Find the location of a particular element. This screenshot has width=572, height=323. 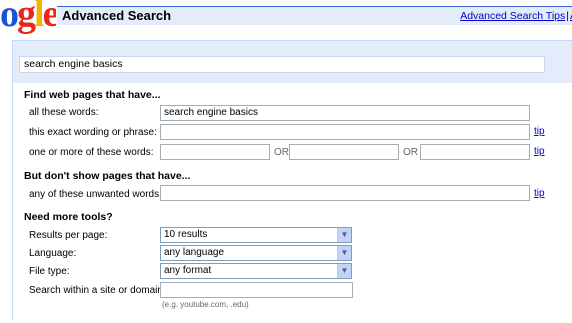

language-select: any language ▼ is located at coordinates (256, 253).